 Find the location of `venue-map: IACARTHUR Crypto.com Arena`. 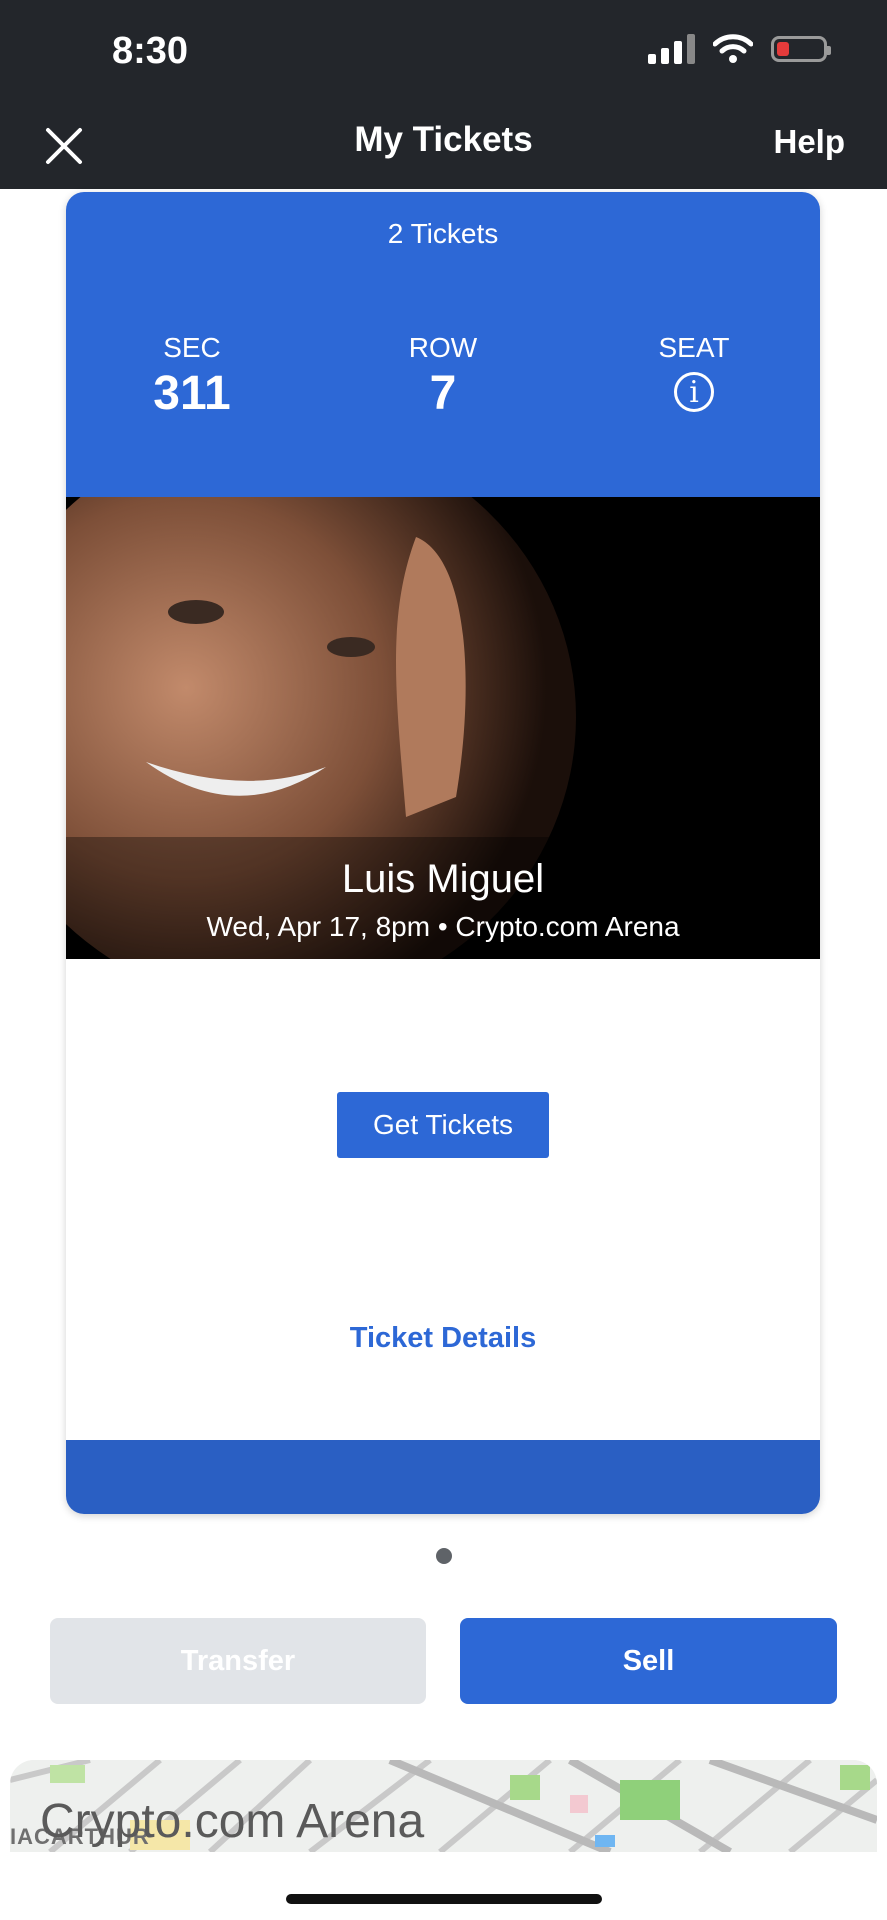

venue-map: IACARTHUR Crypto.com Arena is located at coordinates (443, 1806).